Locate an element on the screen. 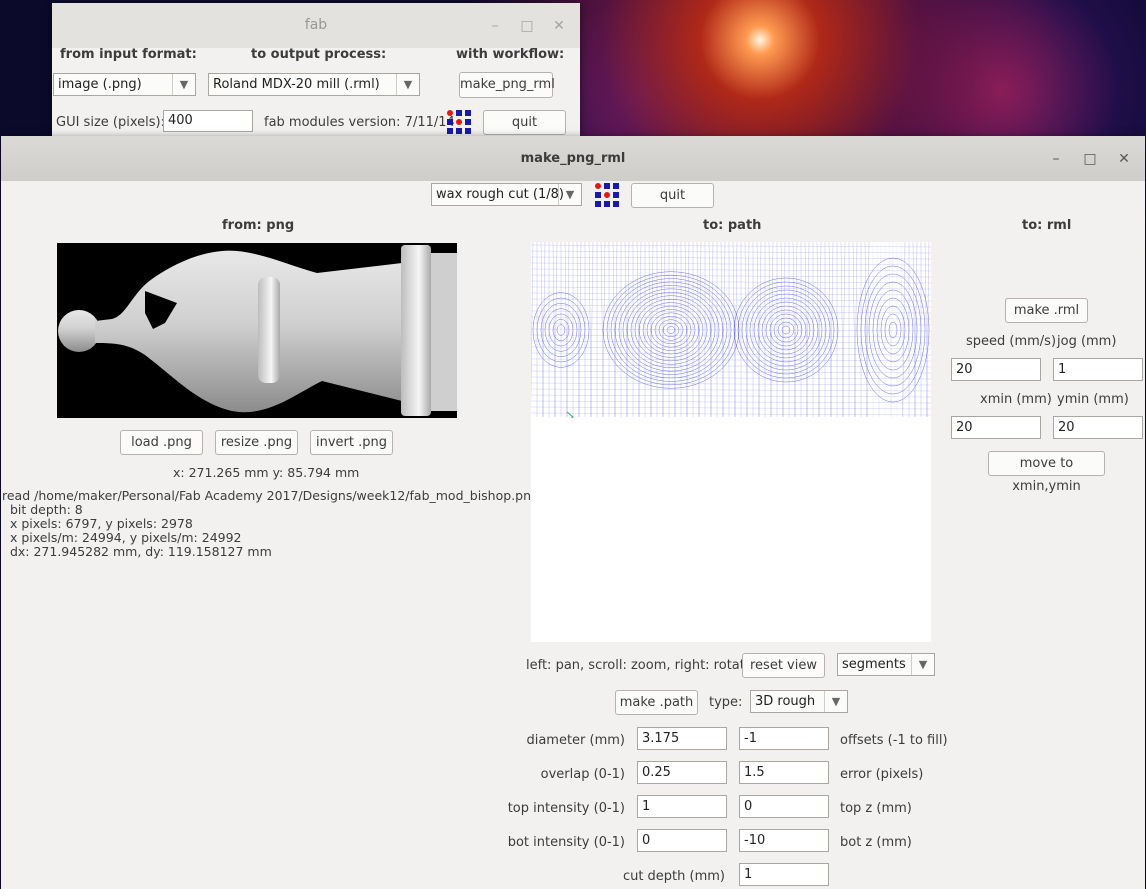 This screenshot has width=1146, height=889. toolpath-contours is located at coordinates (731, 330).